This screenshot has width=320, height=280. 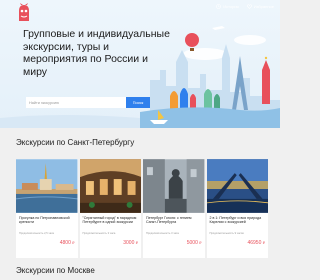 I want to click on balloon, so click(x=192, y=40).